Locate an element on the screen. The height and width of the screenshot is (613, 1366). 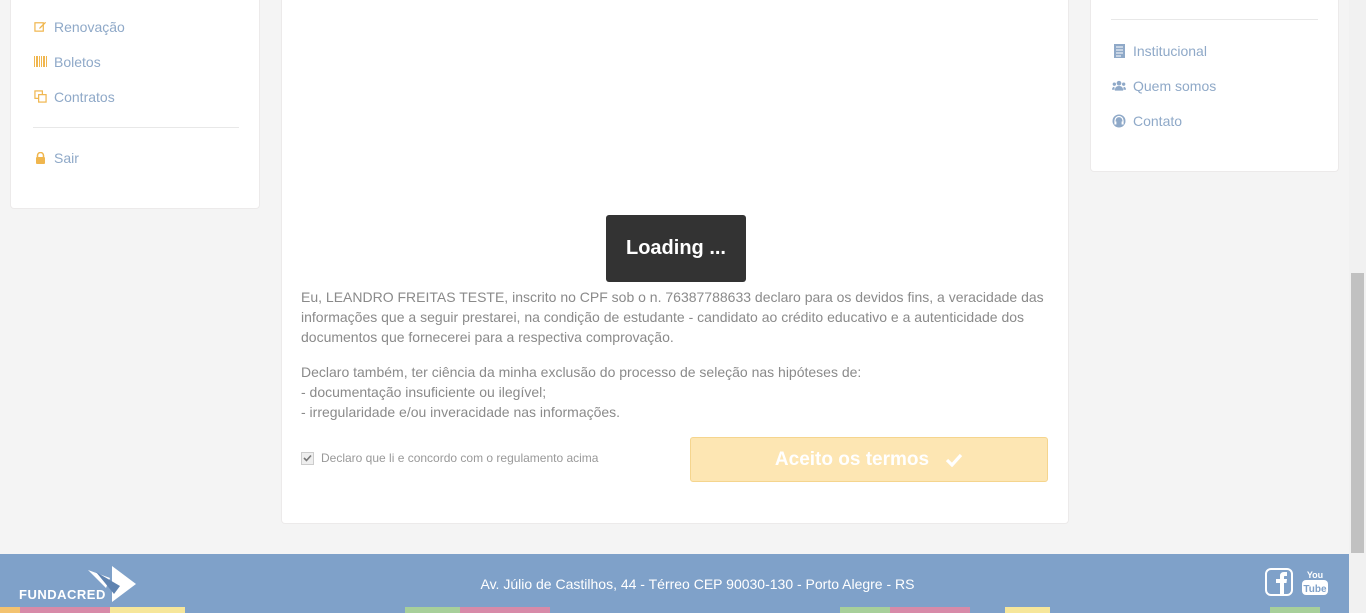
menu-item-label: Renovação is located at coordinates (89, 26).